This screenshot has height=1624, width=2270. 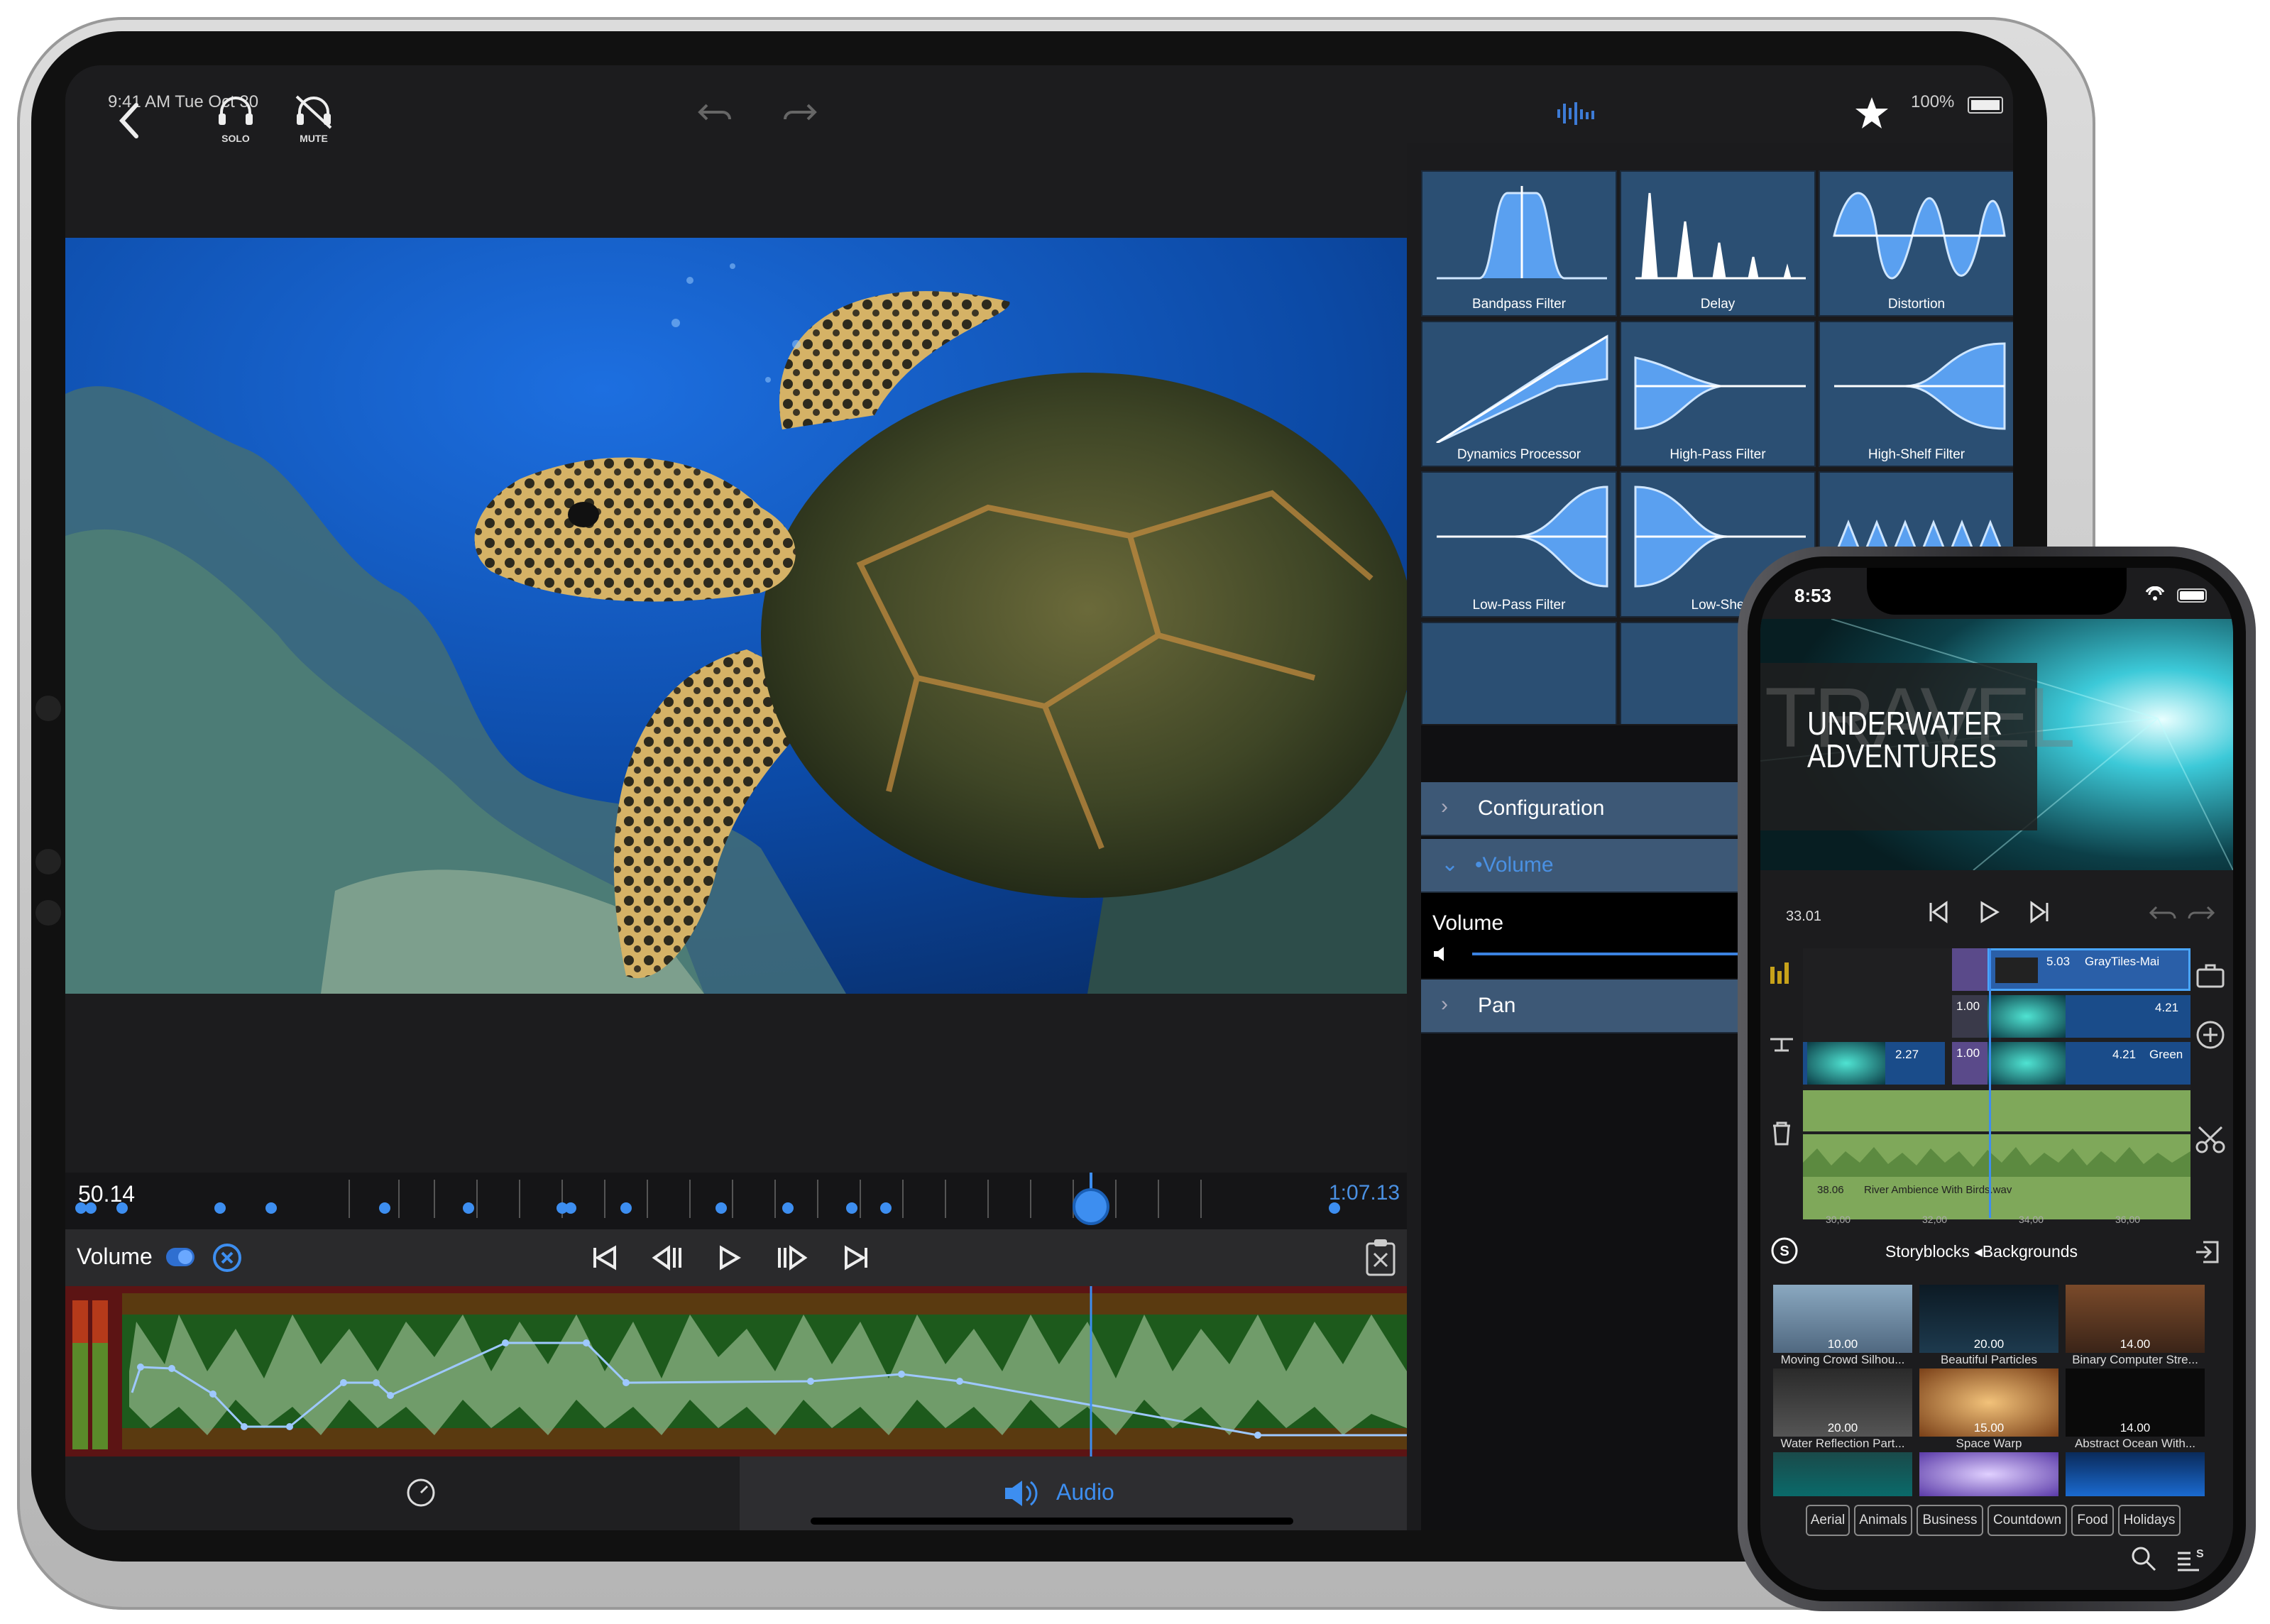 I want to click on transition-clip-2: 1.00, so click(x=1969, y=1063).